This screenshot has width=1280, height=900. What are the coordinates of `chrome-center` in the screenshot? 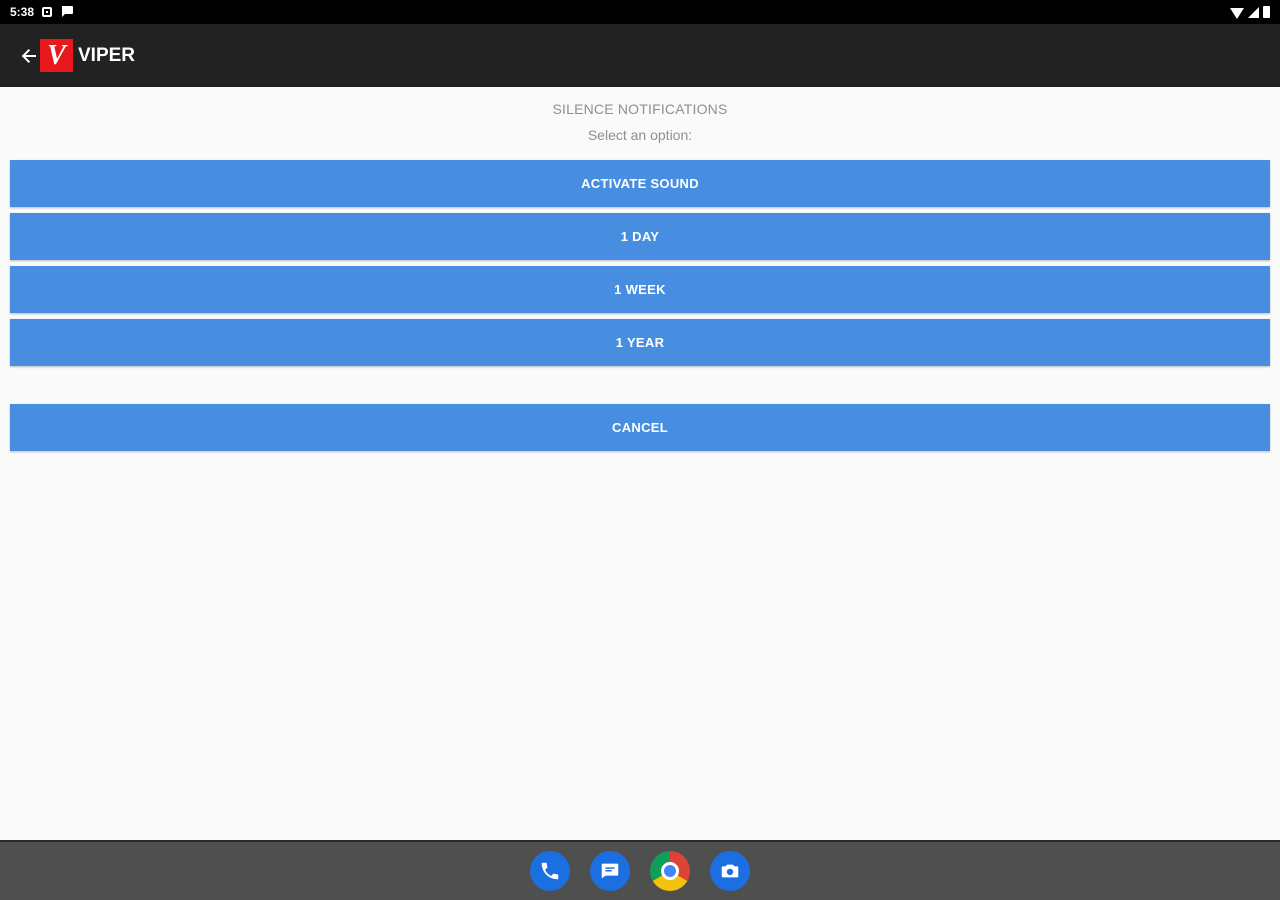 It's located at (670, 871).